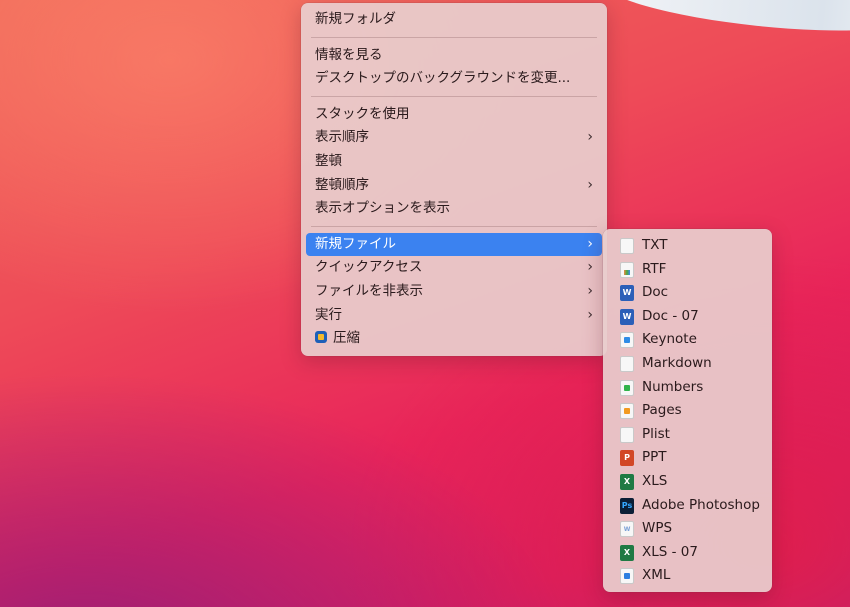  I want to click on wps-file-icon: W, so click(627, 529).